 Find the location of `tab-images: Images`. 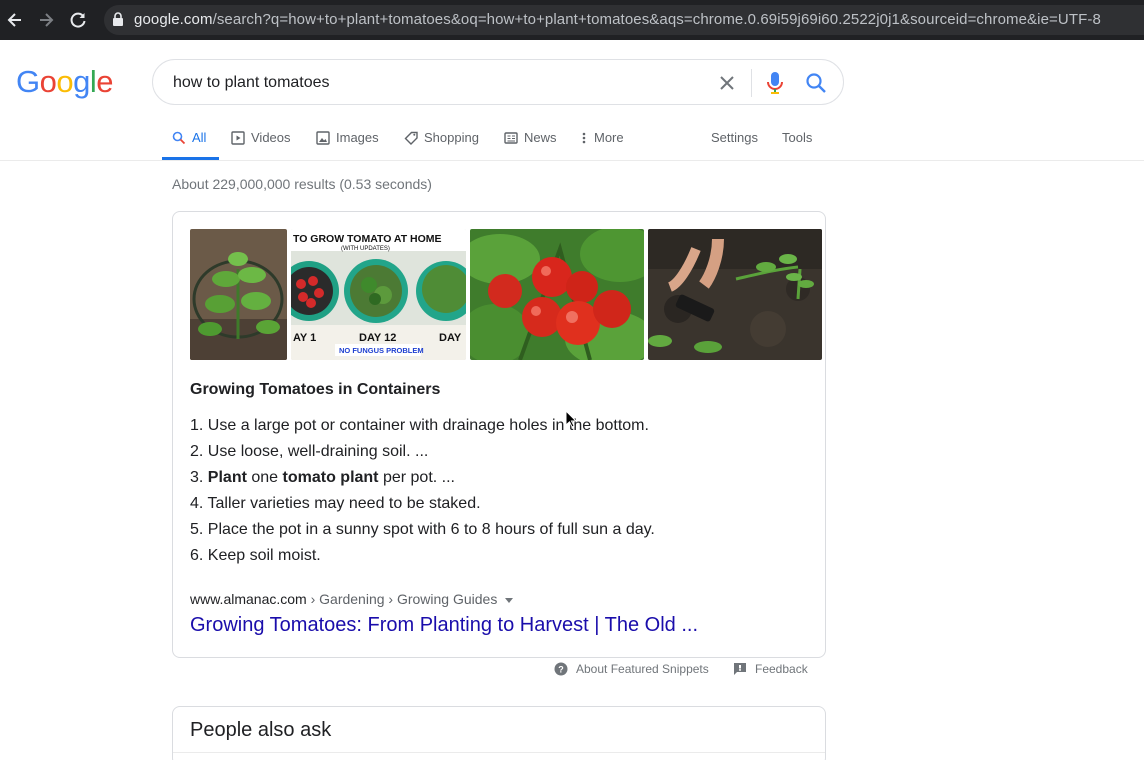

tab-images: Images is located at coordinates (347, 145).